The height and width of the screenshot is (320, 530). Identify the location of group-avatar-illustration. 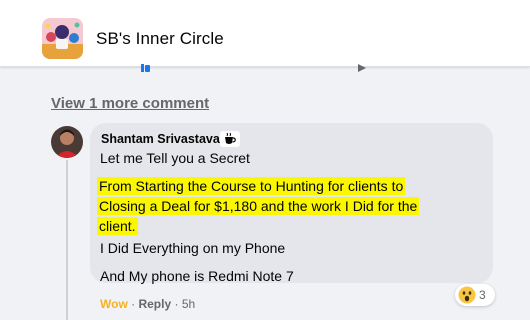
(62, 38).